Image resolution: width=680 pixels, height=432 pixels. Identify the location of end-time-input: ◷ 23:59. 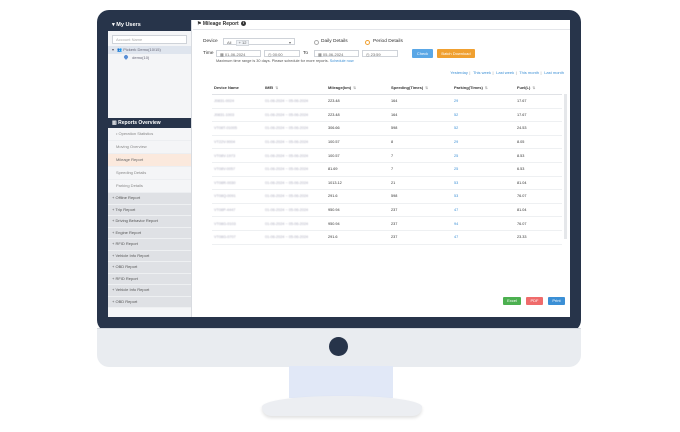
(380, 53).